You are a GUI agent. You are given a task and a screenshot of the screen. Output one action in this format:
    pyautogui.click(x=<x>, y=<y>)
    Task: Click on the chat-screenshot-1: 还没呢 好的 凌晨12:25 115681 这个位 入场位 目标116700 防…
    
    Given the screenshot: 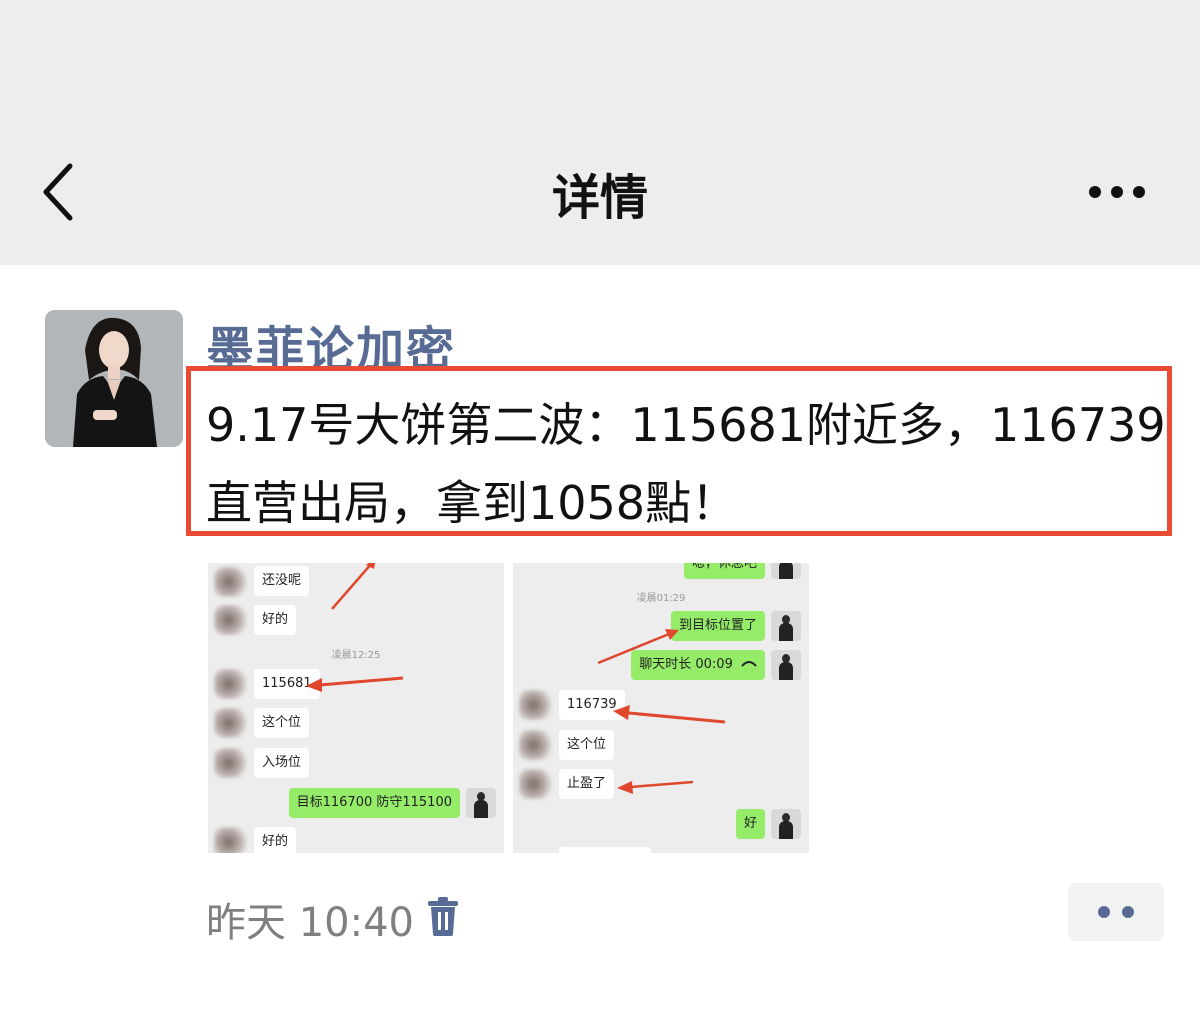 What is the action you would take?
    pyautogui.click(x=356, y=708)
    